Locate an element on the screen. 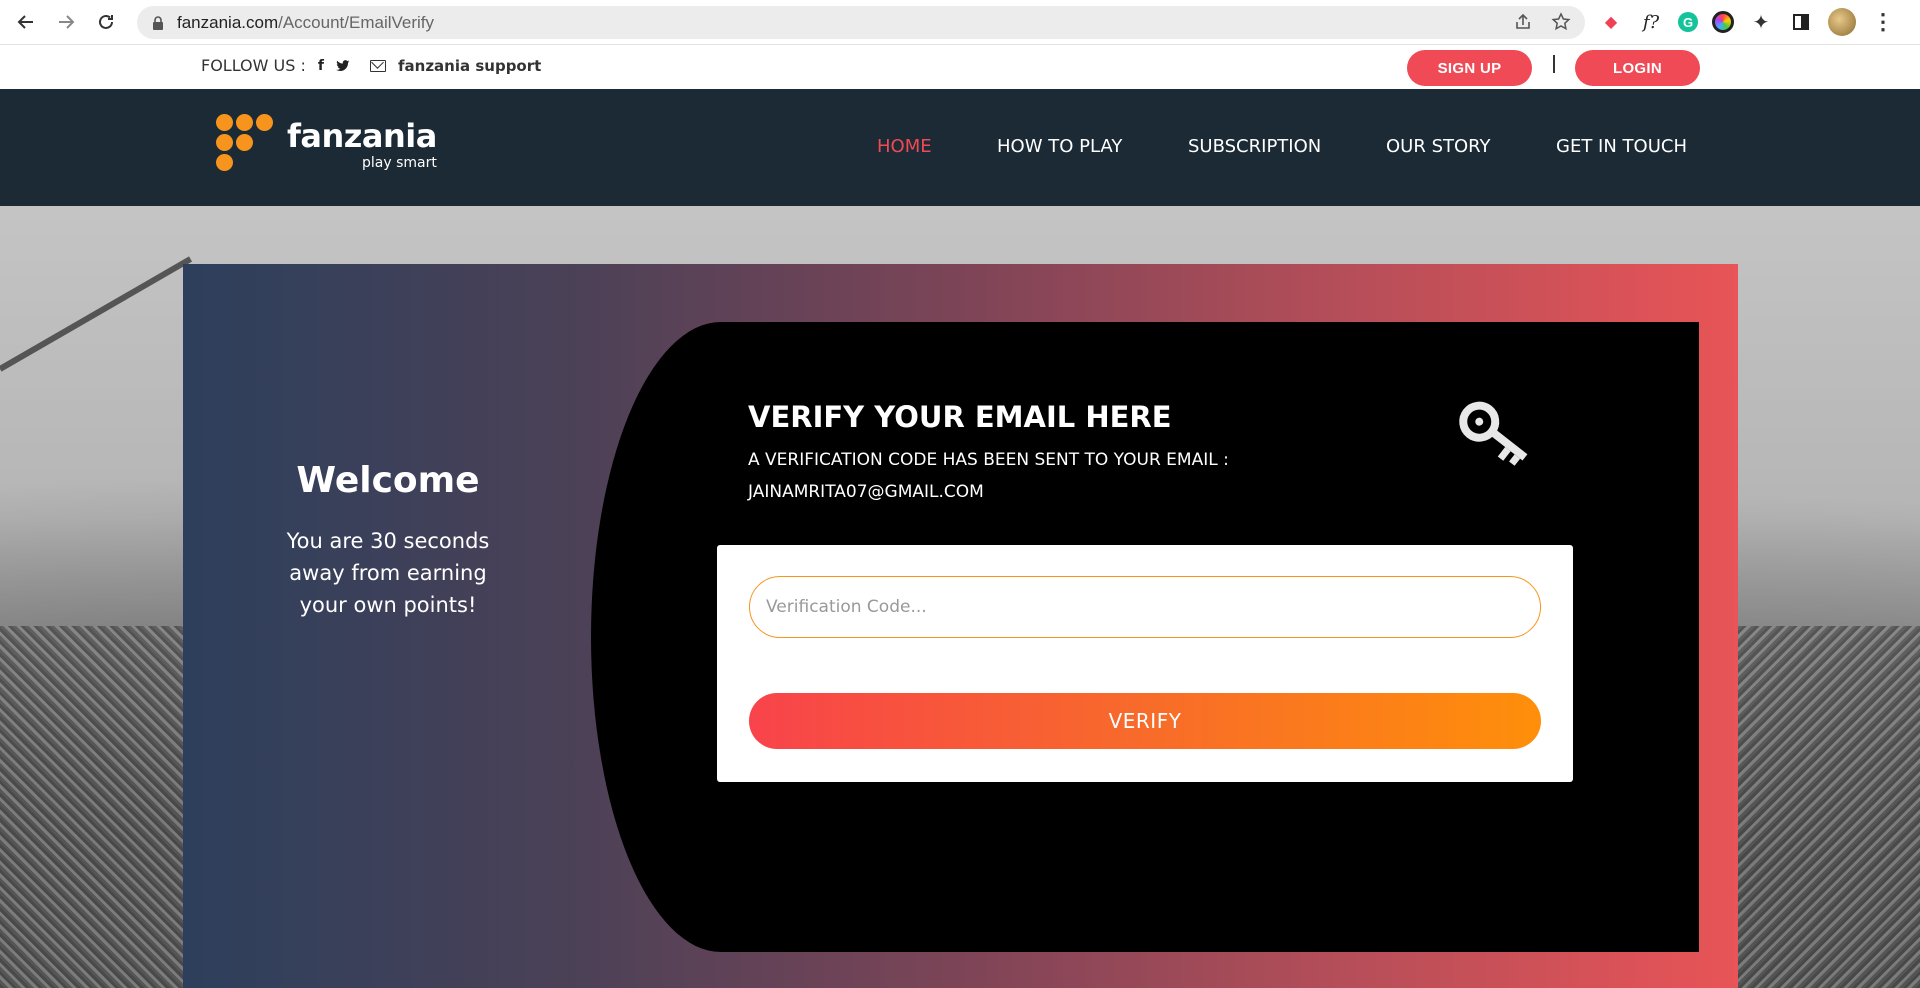 This screenshot has height=988, width=1920. stadium-crowd-right is located at coordinates (1827, 807).